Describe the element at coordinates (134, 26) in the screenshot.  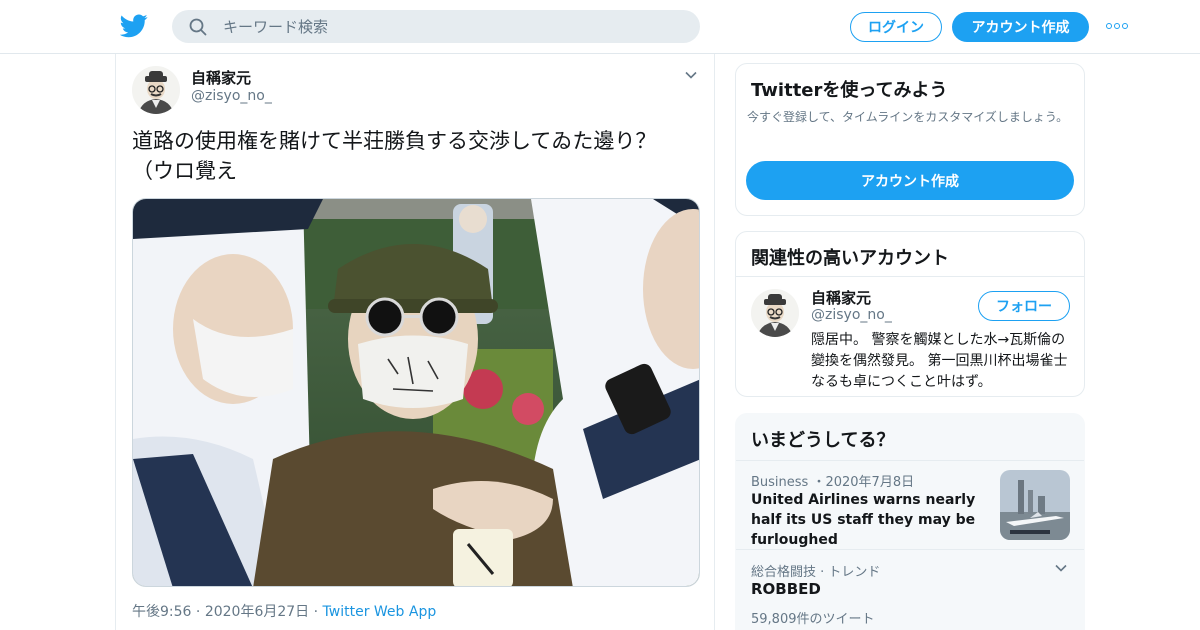
I see `twitter-bird-icon` at that location.